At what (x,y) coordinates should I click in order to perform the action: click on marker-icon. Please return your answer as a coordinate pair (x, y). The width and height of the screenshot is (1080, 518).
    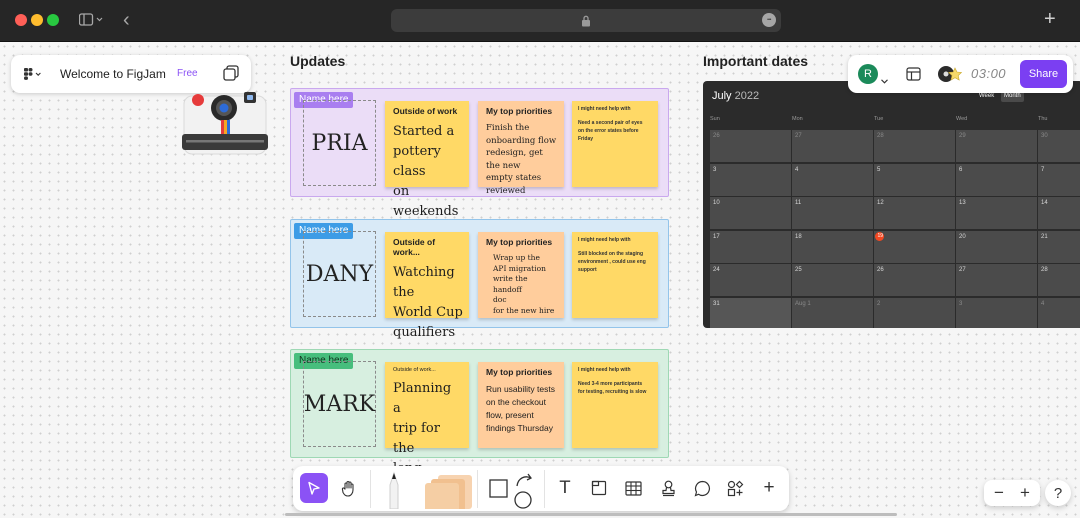
    Looking at the image, I should click on (394, 489).